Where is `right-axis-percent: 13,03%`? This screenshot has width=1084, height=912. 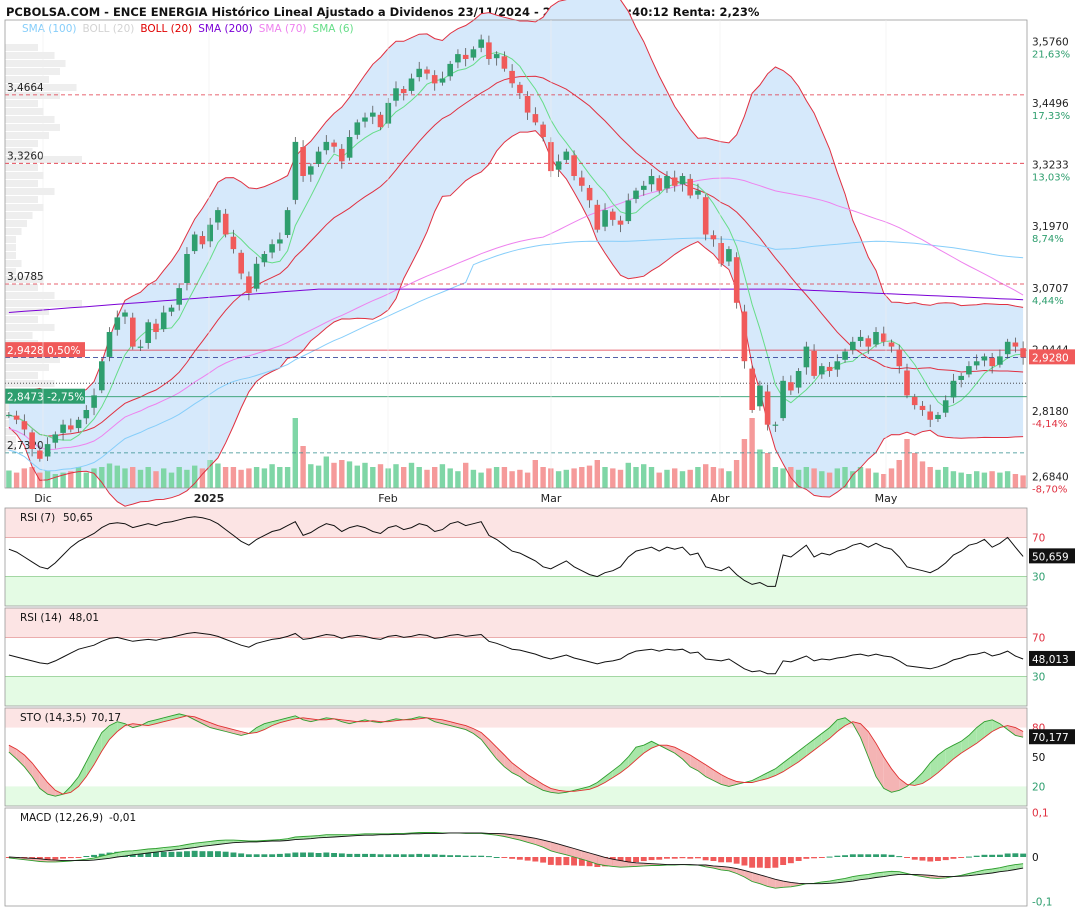 right-axis-percent: 13,03% is located at coordinates (1051, 178).